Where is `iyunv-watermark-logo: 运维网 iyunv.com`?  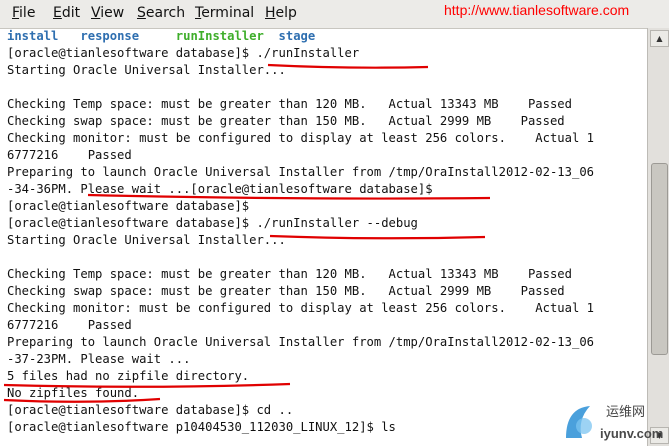
iyunv-watermark-logo: 运维网 iyunv.com is located at coordinates (614, 423).